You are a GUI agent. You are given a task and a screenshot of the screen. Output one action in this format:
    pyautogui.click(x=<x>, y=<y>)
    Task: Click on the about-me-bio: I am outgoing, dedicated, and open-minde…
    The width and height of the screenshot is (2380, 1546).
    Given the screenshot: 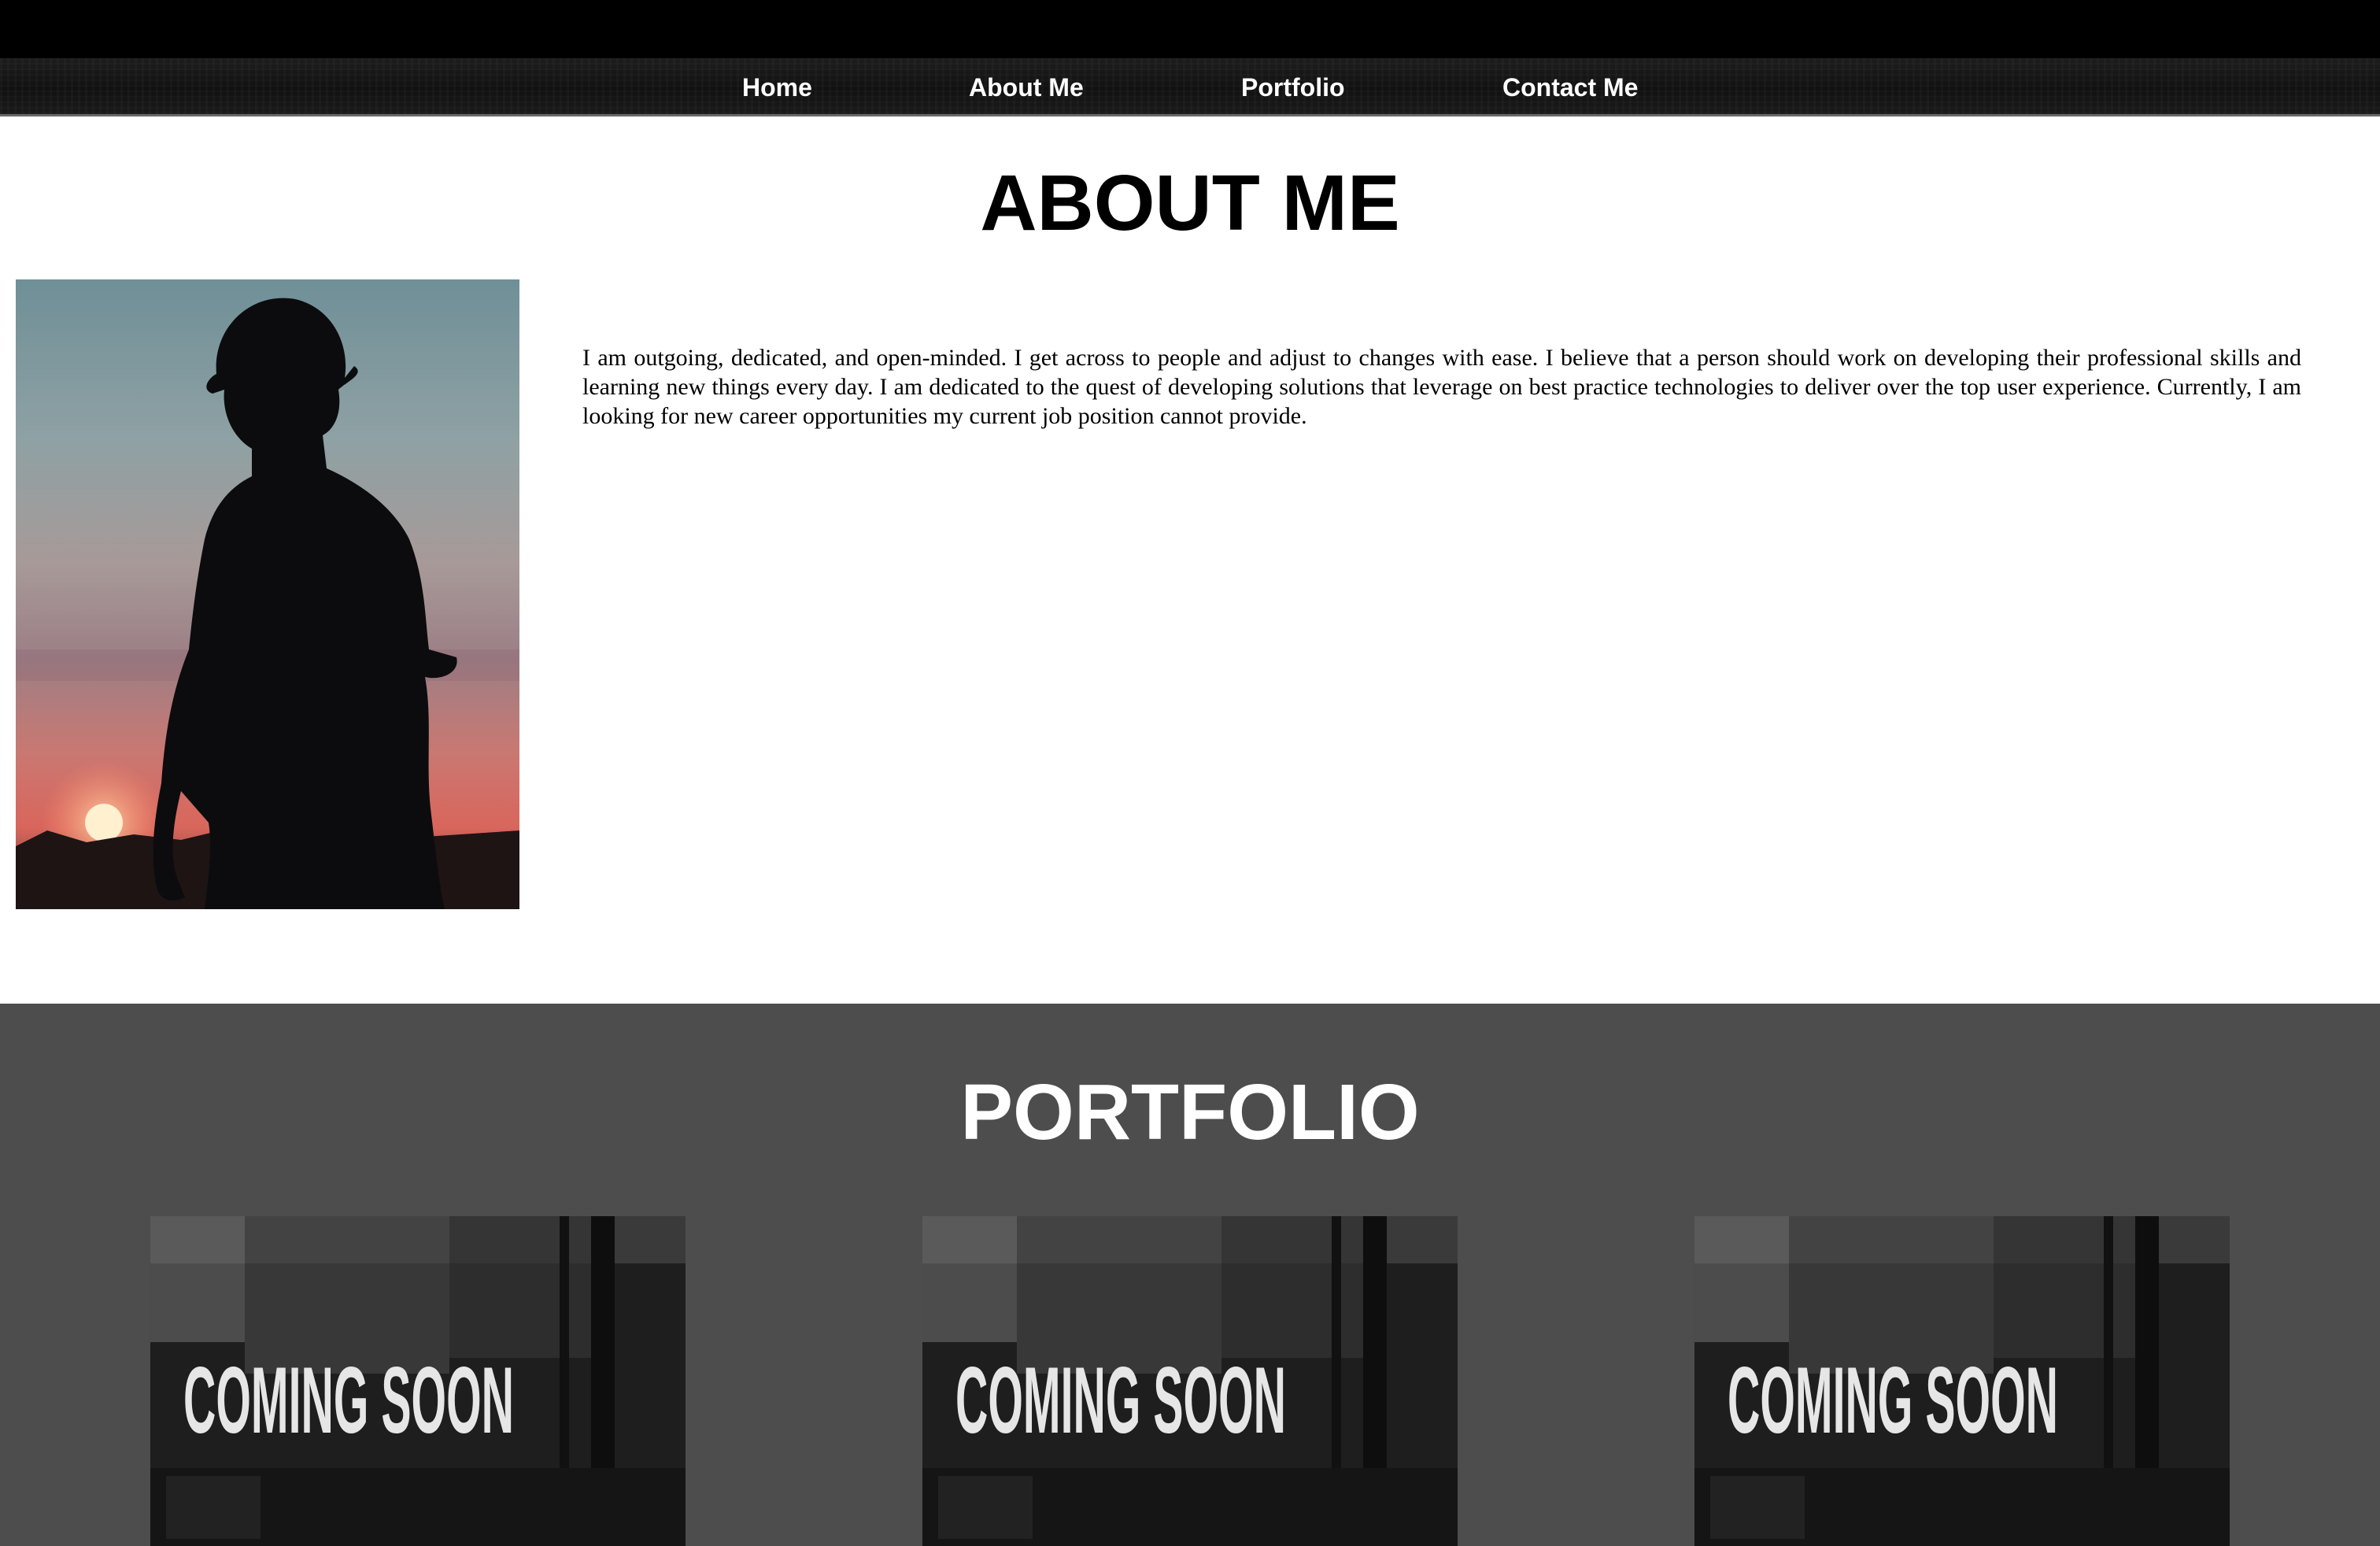 What is the action you would take?
    pyautogui.click(x=1441, y=387)
    